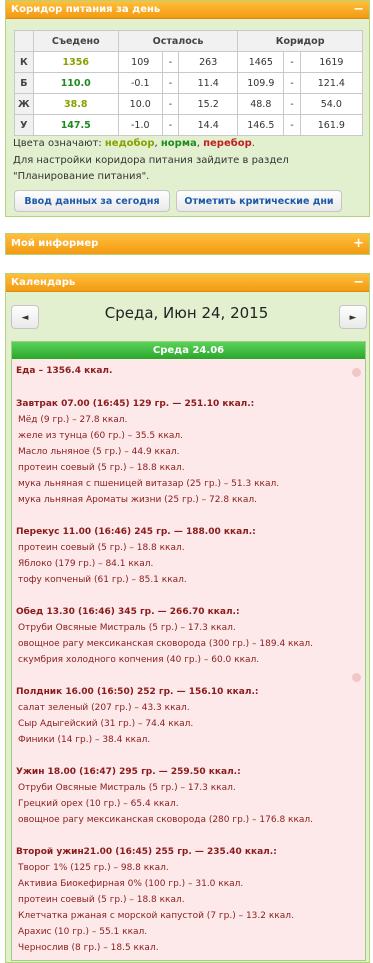 The image size is (373, 963). I want to click on list-item: Финики (14 гр.) – 38.4 ккал., so click(84, 740).